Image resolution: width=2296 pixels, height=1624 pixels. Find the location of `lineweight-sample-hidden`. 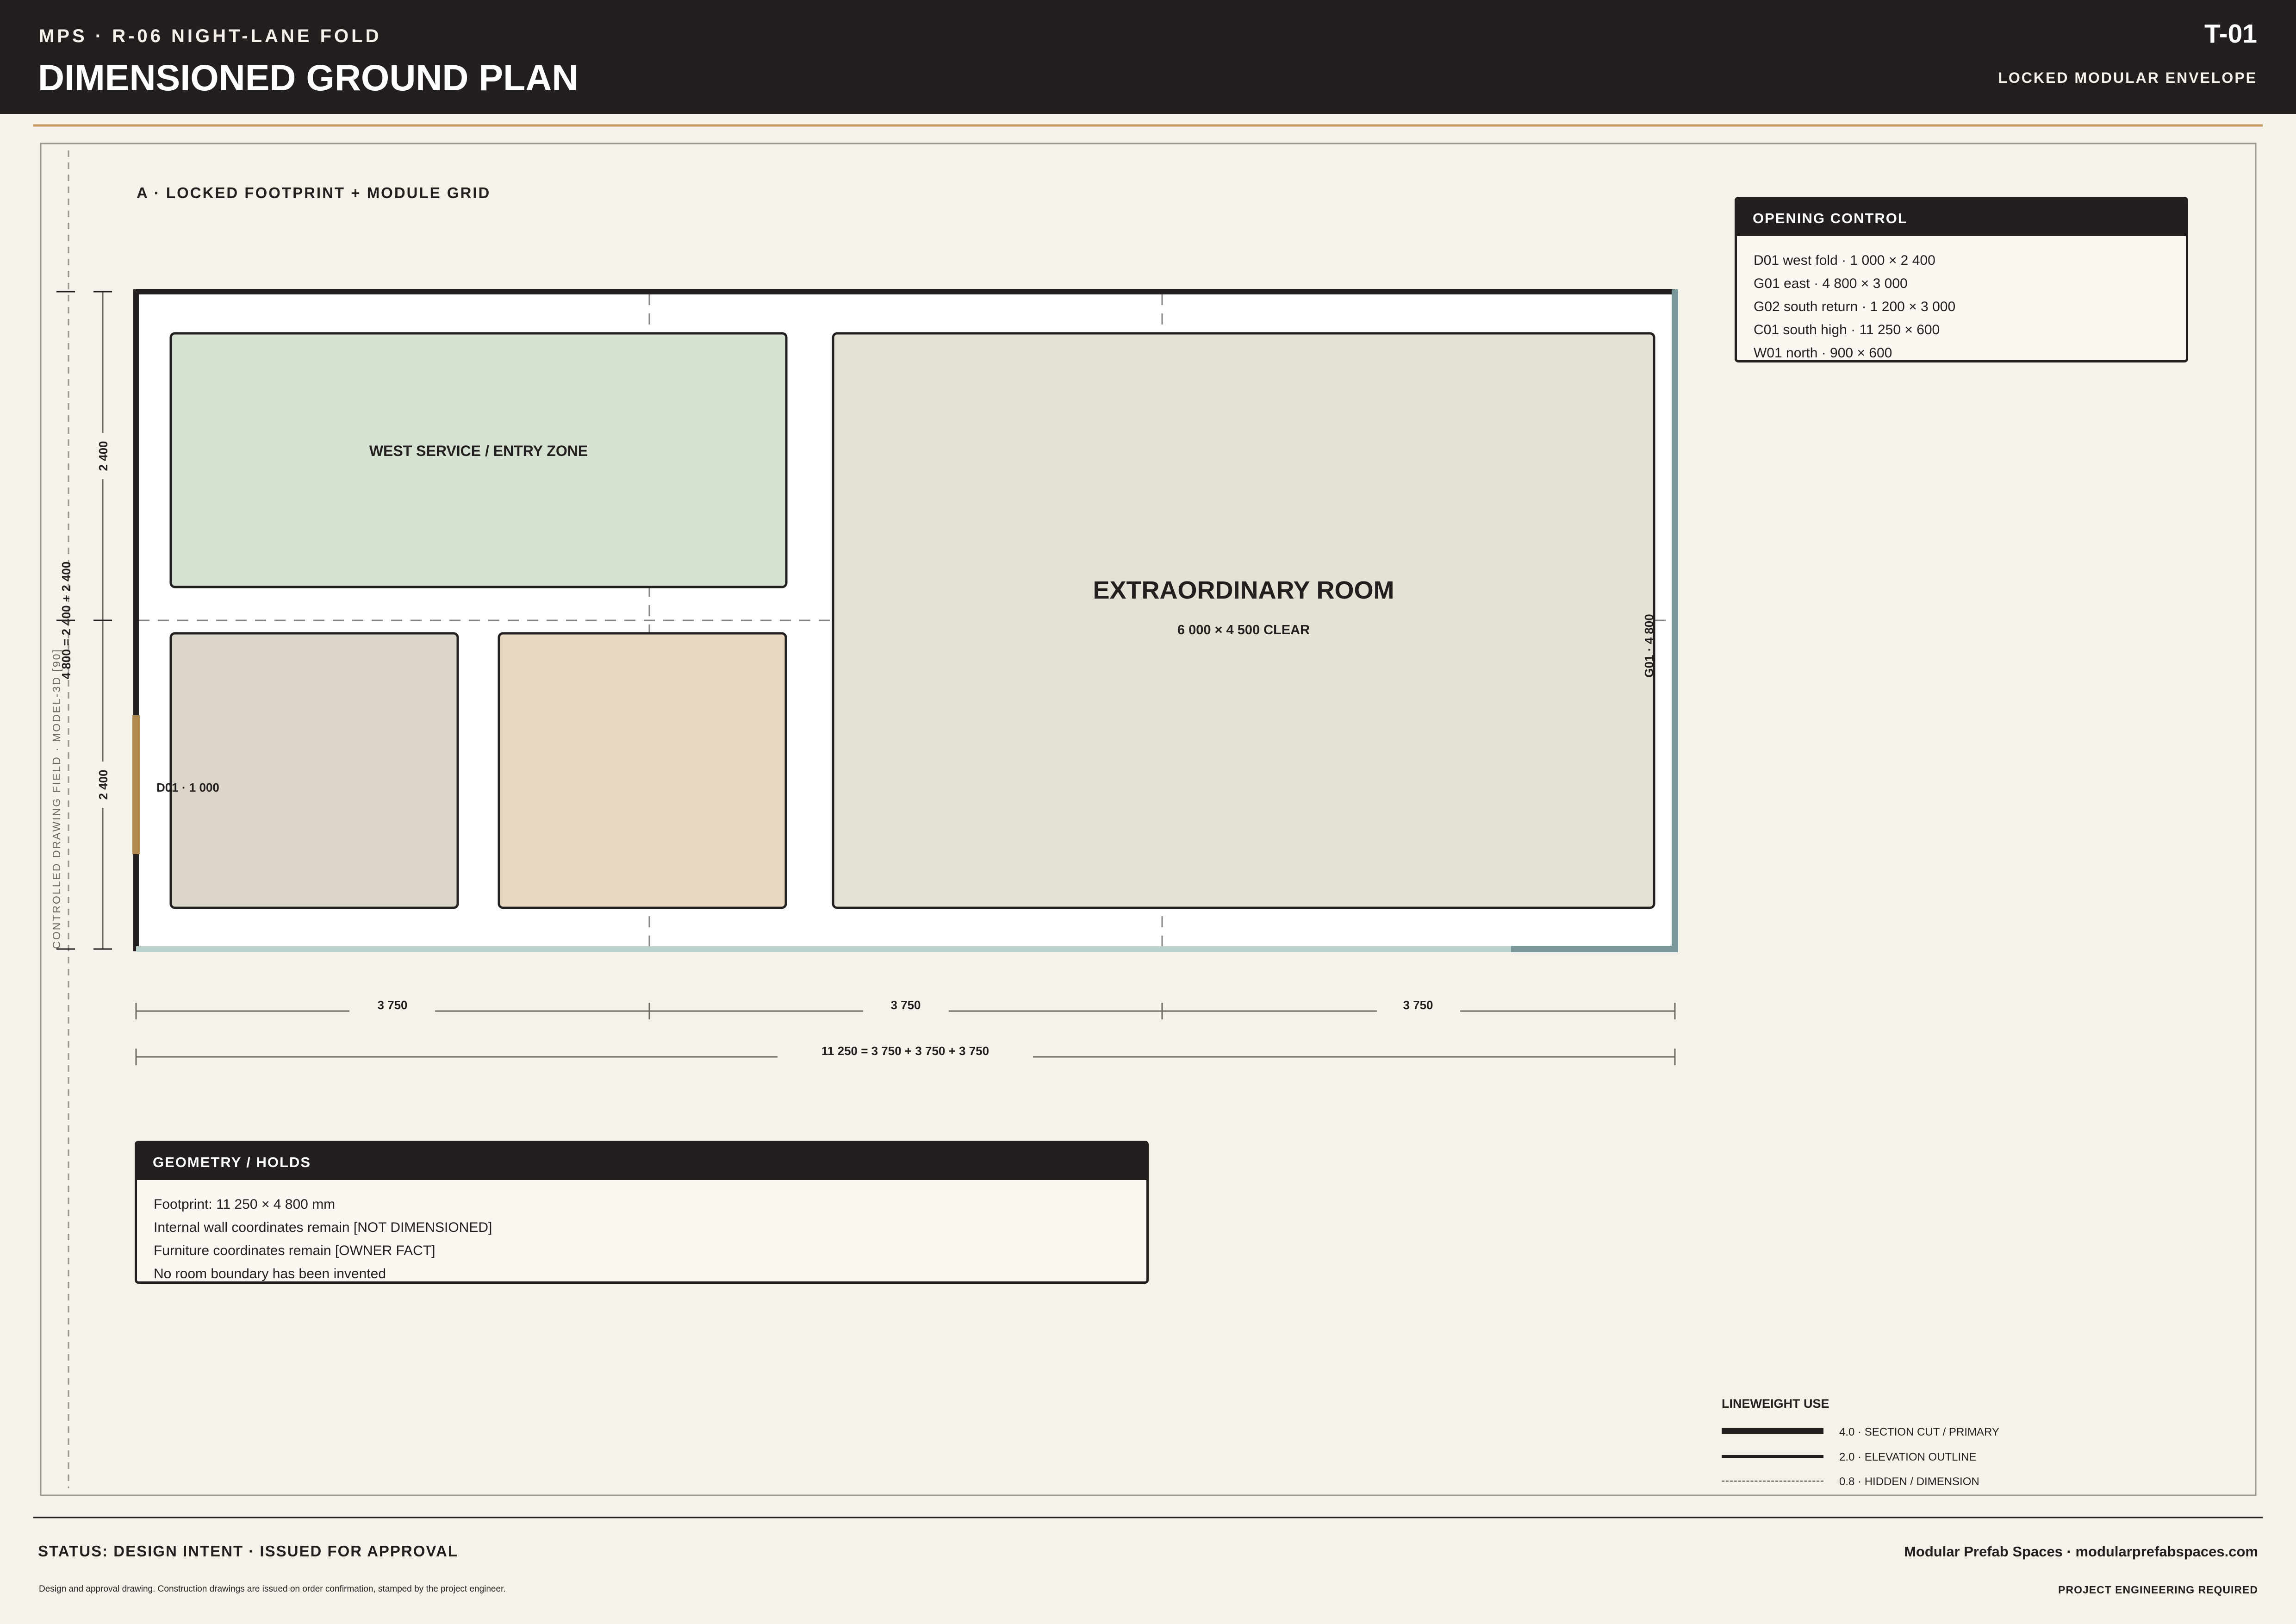

lineweight-sample-hidden is located at coordinates (1772, 1481).